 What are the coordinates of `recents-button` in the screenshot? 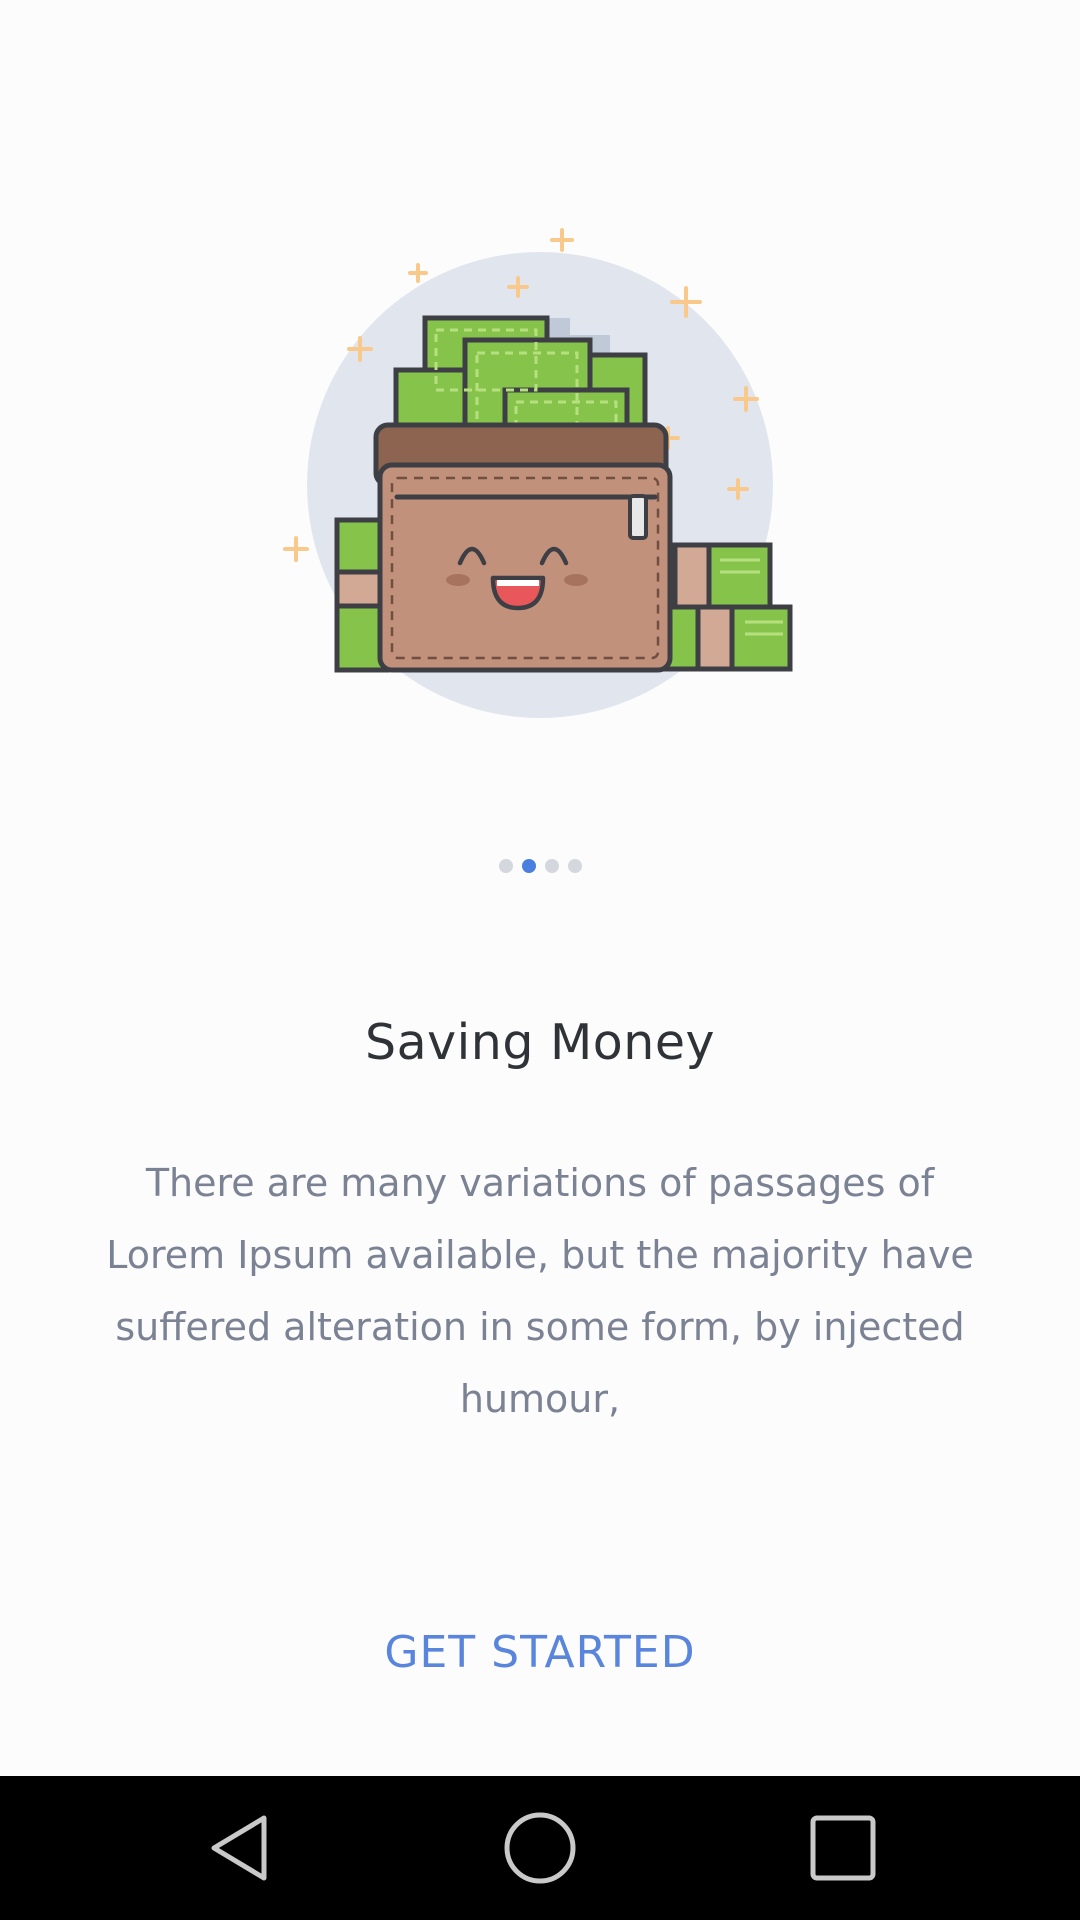 It's located at (843, 1848).